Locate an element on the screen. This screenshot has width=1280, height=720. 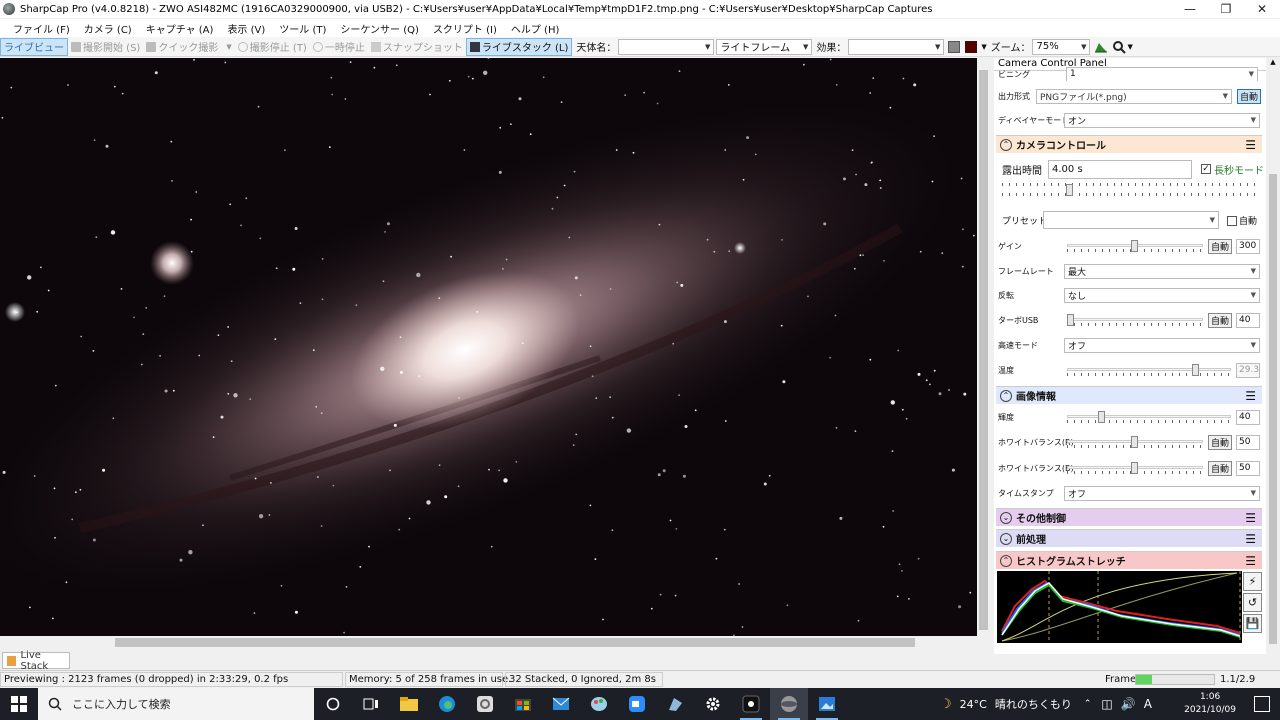
menu-scripts: スクリプト (I) is located at coordinates (465, 28).